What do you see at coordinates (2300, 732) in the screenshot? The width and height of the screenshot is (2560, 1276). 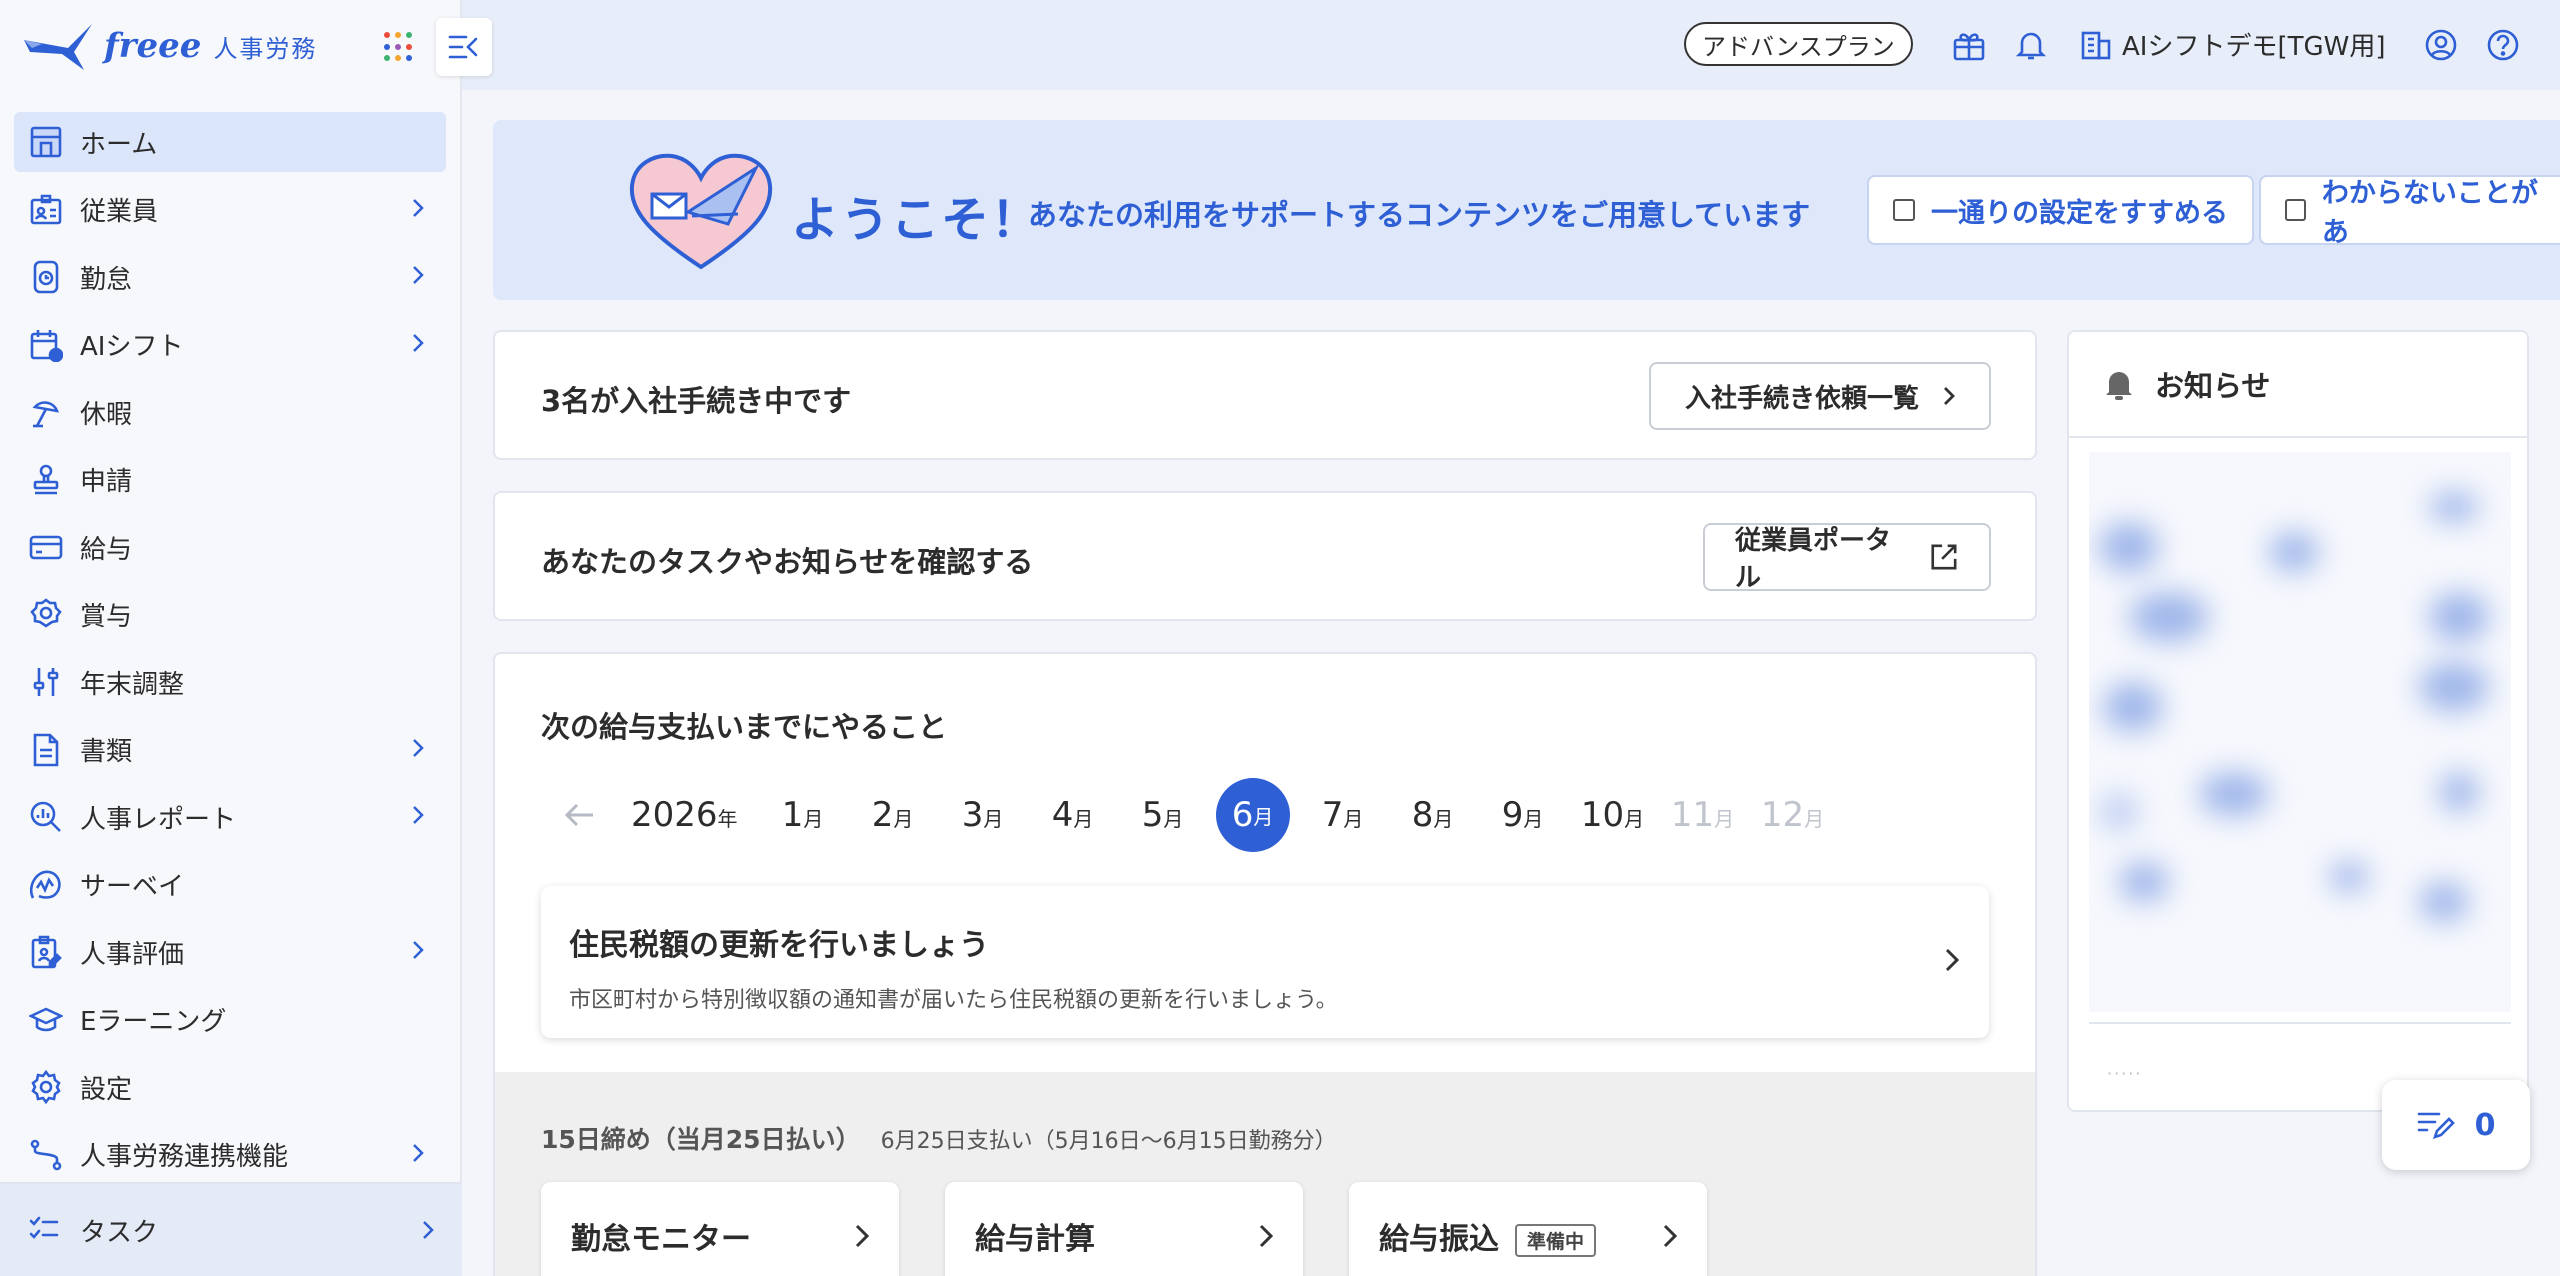 I see `notice-list-blurred` at bounding box center [2300, 732].